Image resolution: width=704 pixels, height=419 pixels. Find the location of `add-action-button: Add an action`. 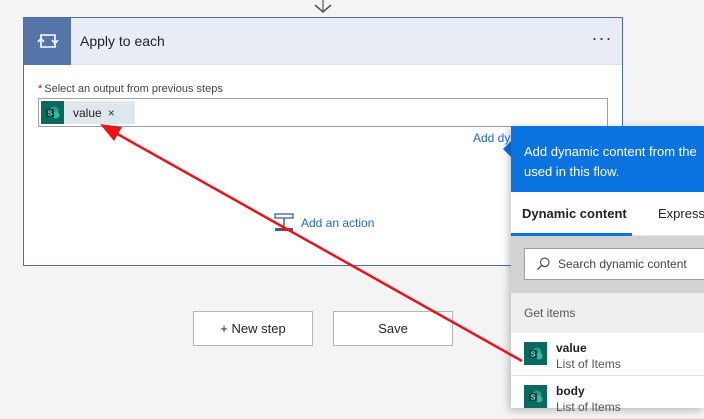

add-action-button: Add an action is located at coordinates (323, 223).